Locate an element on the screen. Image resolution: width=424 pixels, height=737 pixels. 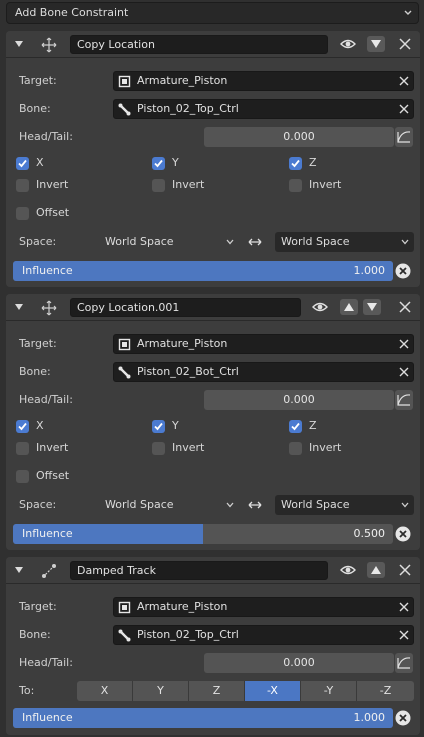
axis-button-neg-y: -Y is located at coordinates (329, 691).